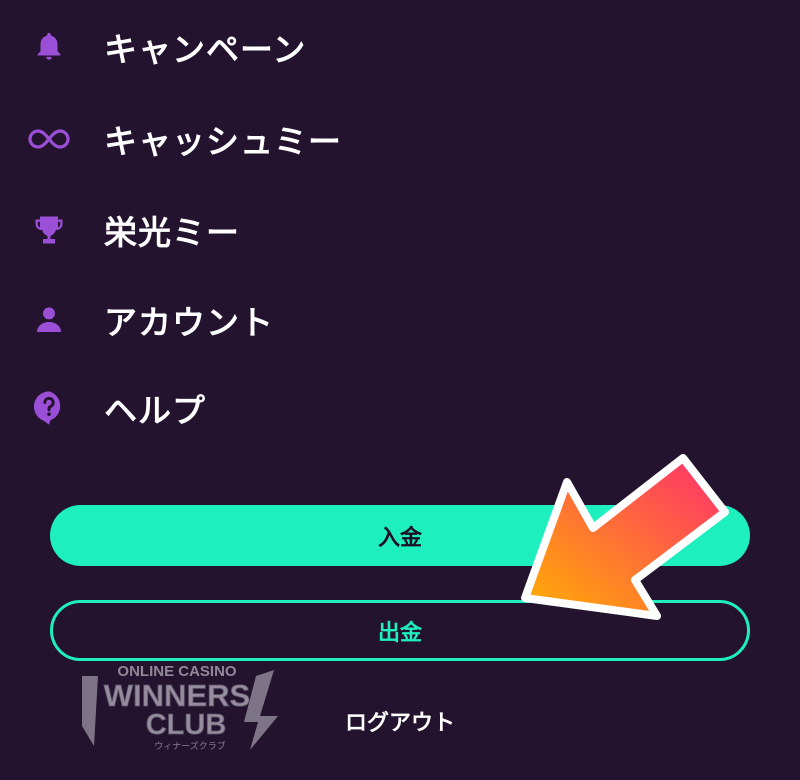  I want to click on menu-label-help: ヘルプ, so click(155, 410).